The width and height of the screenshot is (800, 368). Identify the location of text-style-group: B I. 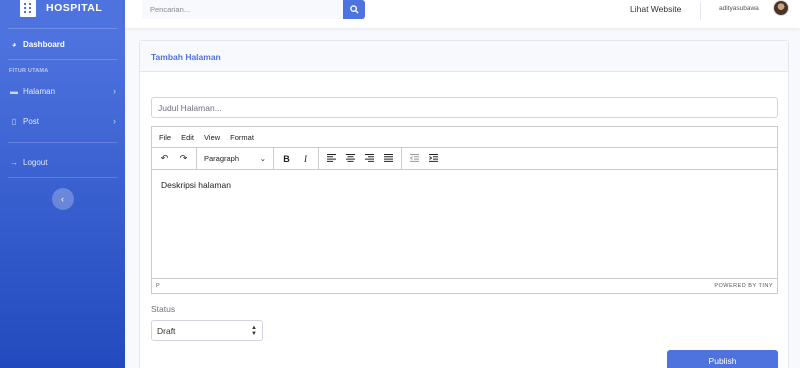
(296, 158).